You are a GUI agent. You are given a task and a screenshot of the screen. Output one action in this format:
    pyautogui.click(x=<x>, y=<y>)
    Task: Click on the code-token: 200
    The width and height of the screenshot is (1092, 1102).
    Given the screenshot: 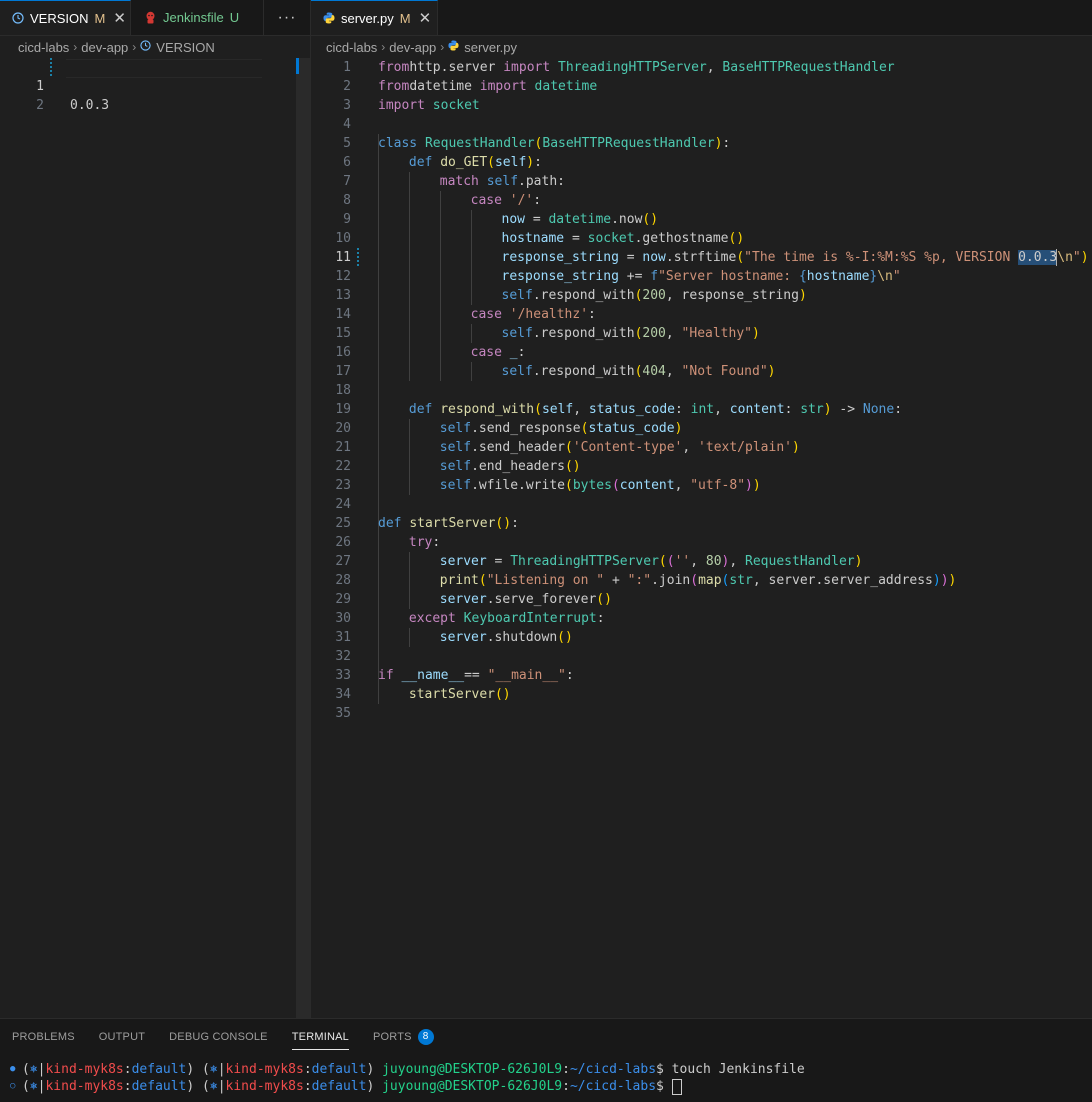 What is the action you would take?
    pyautogui.click(x=654, y=295)
    